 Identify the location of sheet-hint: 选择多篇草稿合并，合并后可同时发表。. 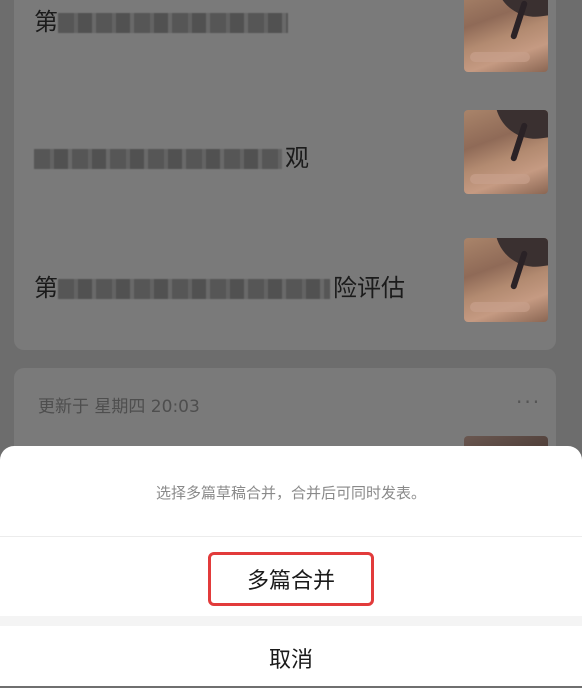
(290, 493).